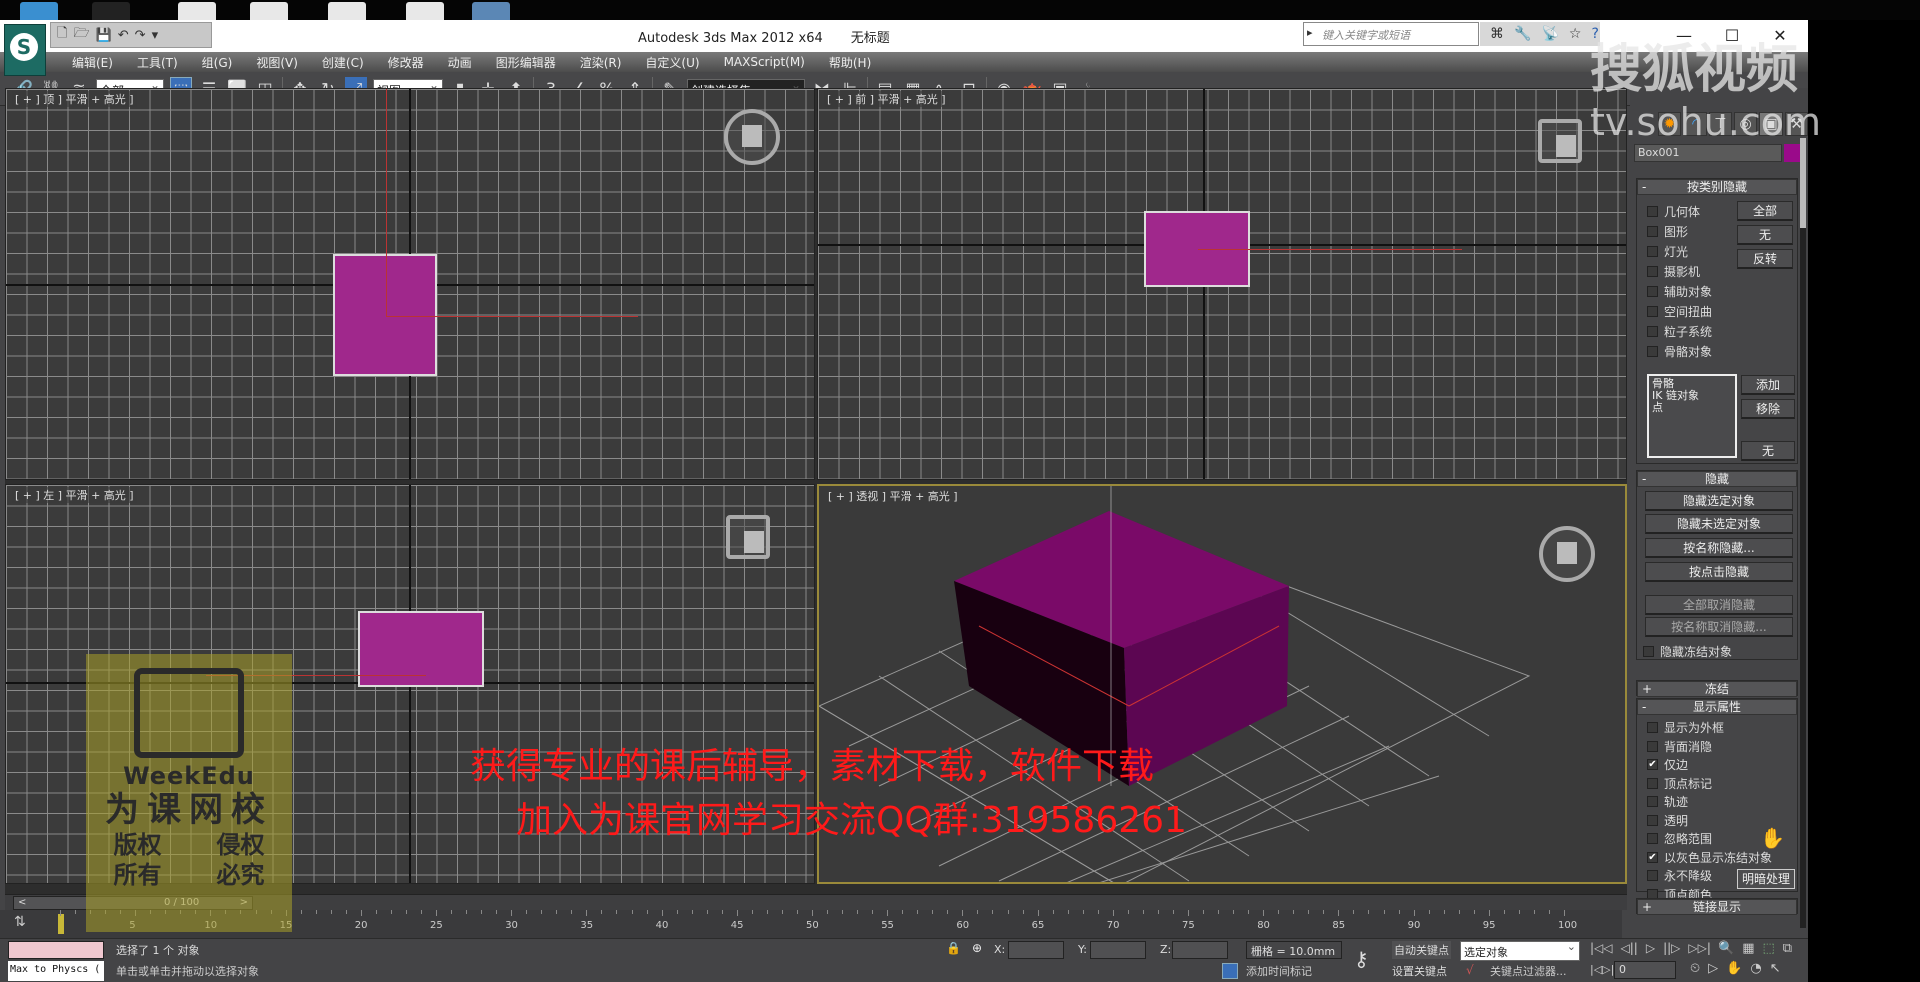 This screenshot has width=1920, height=982. Describe the element at coordinates (56, 950) in the screenshot. I see `maxscript-mini-listener` at that location.